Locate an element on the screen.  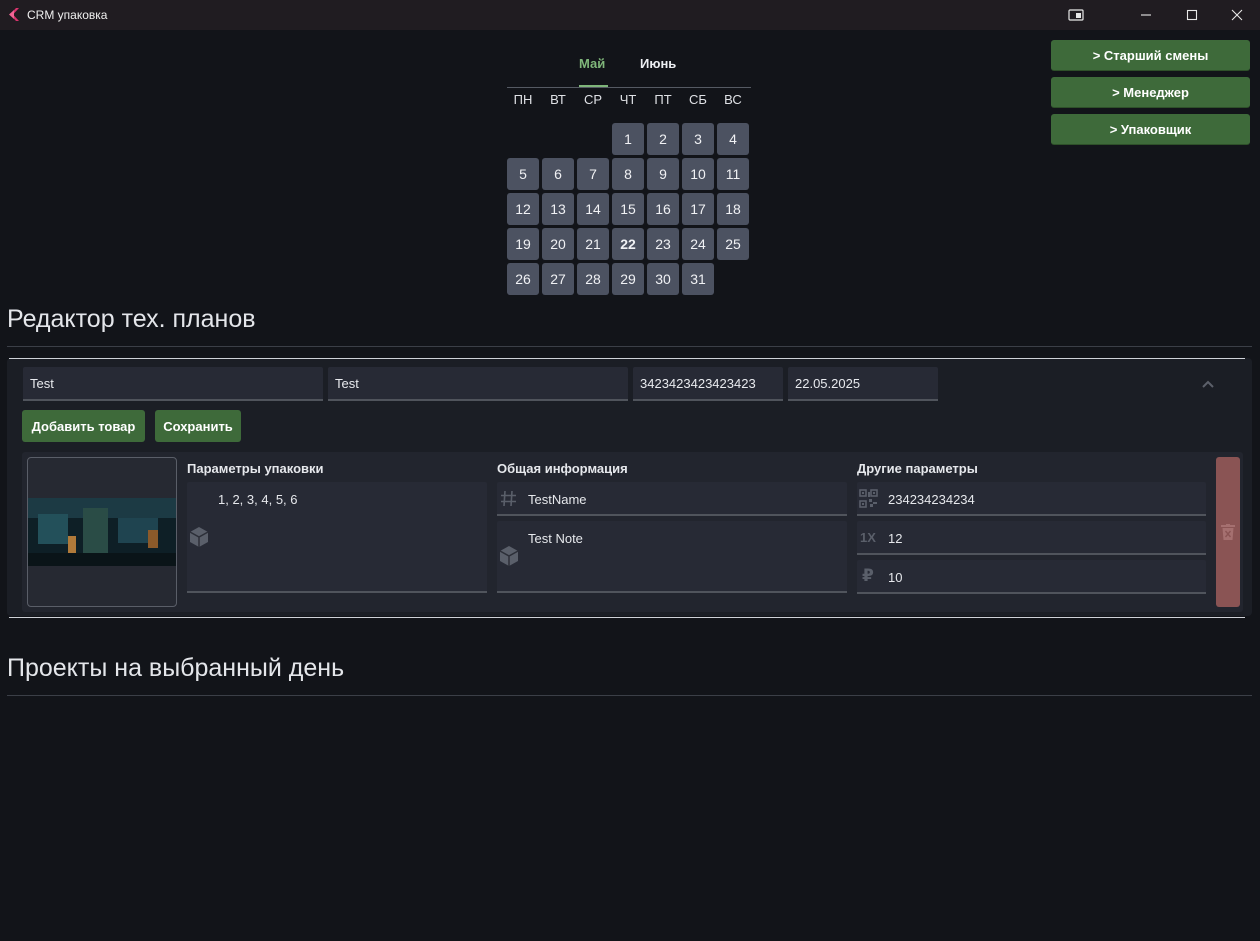
weekday-header: СБ is located at coordinates (698, 99).